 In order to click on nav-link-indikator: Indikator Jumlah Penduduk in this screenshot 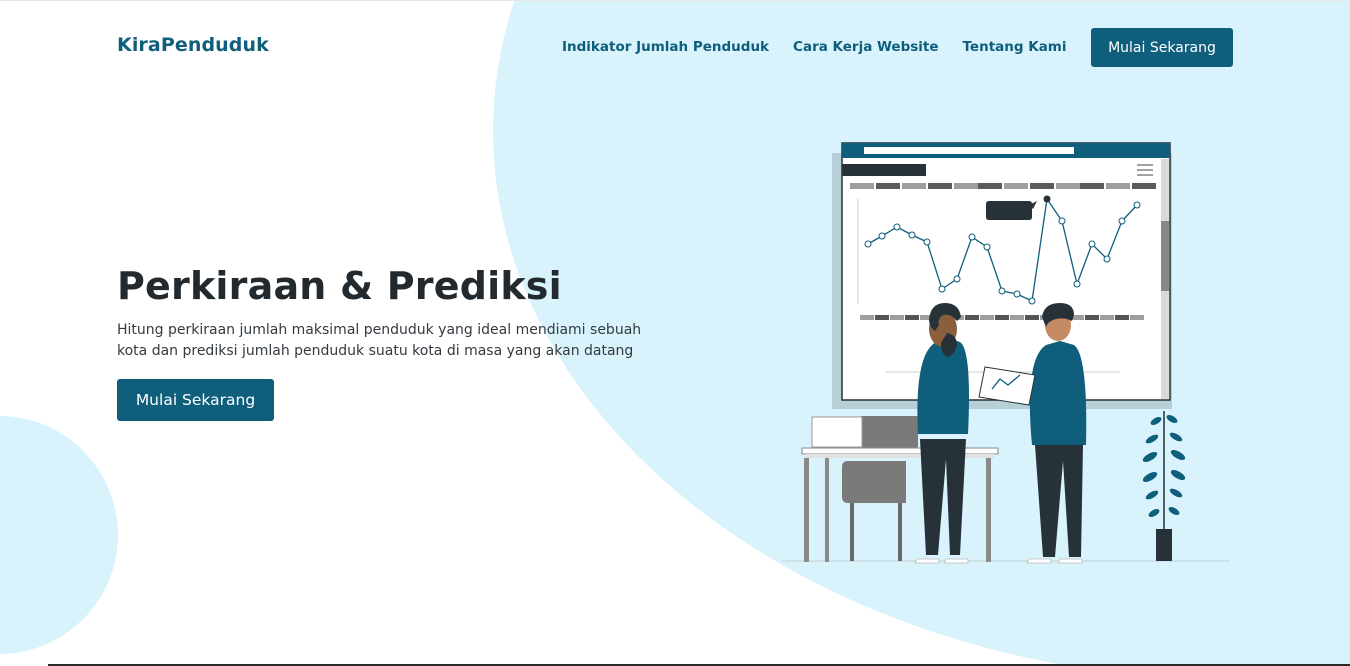, I will do `click(665, 47)`.